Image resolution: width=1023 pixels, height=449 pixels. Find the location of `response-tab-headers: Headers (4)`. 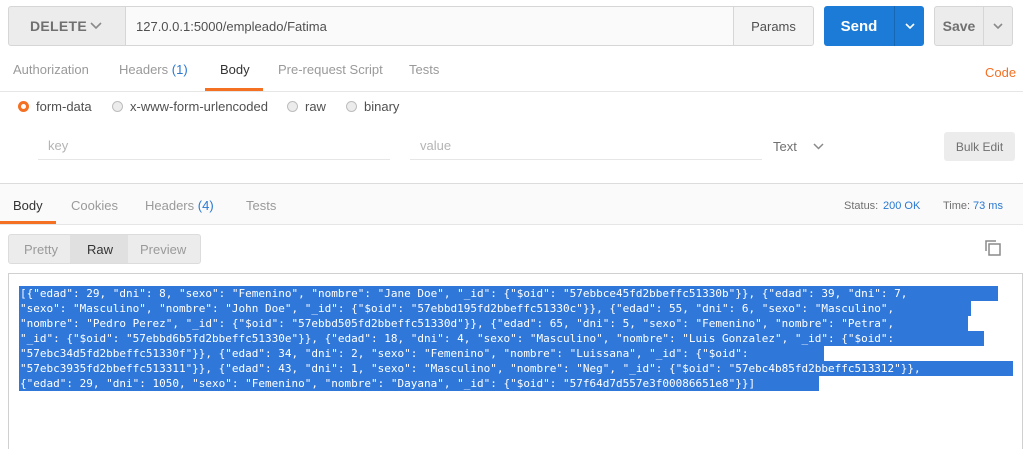

response-tab-headers: Headers (4) is located at coordinates (179, 205).